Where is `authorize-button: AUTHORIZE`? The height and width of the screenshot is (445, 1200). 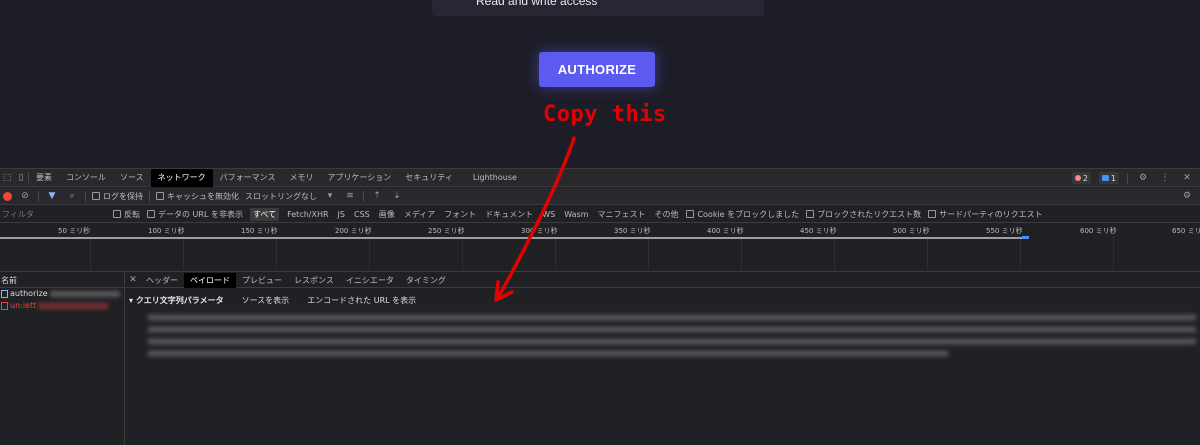
authorize-button: AUTHORIZE is located at coordinates (597, 69).